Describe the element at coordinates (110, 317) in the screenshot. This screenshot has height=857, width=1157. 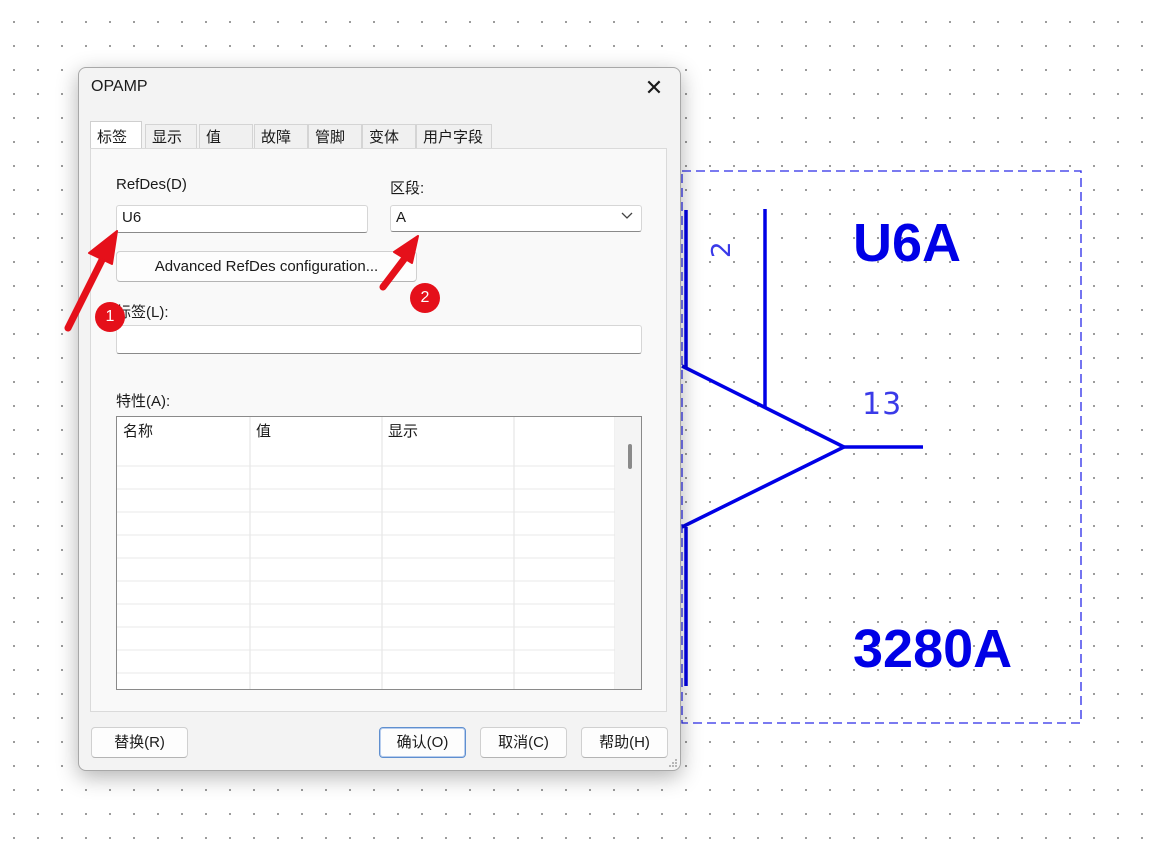
I see `annotation-badge-1: 1` at that location.